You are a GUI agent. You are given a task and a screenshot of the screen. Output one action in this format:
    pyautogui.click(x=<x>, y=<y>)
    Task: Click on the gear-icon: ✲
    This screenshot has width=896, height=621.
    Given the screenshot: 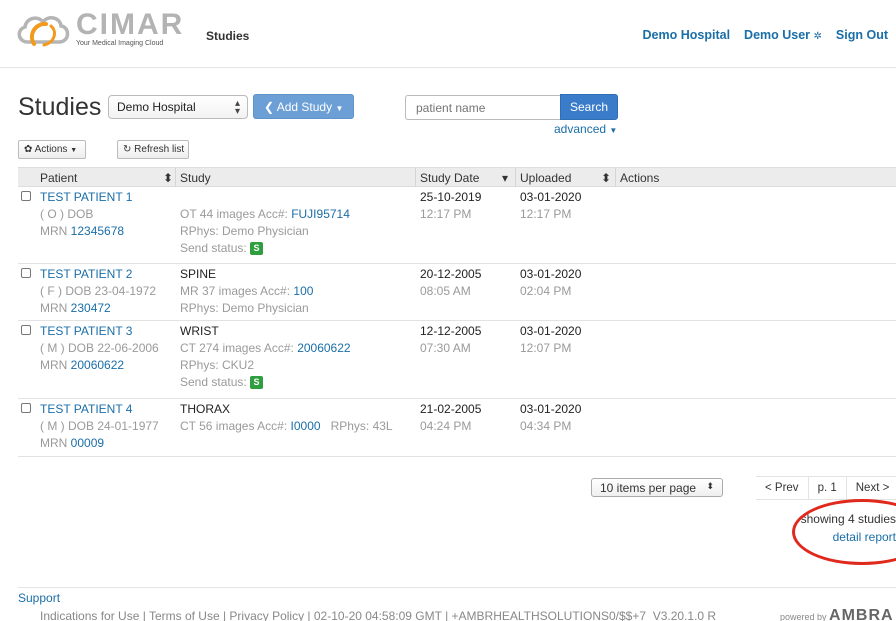 What is the action you would take?
    pyautogui.click(x=817, y=36)
    